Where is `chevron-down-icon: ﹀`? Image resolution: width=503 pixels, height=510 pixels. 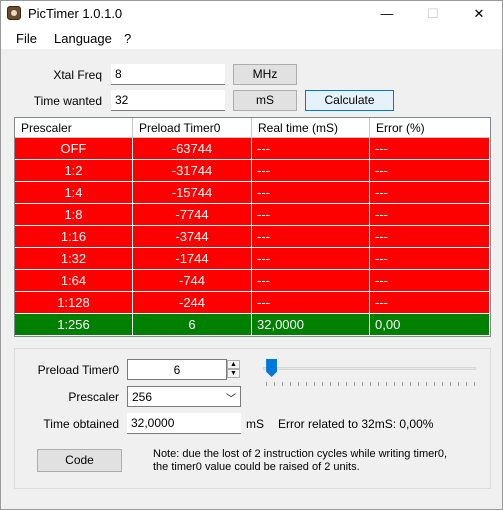
chevron-down-icon: ﹀ is located at coordinates (231, 399).